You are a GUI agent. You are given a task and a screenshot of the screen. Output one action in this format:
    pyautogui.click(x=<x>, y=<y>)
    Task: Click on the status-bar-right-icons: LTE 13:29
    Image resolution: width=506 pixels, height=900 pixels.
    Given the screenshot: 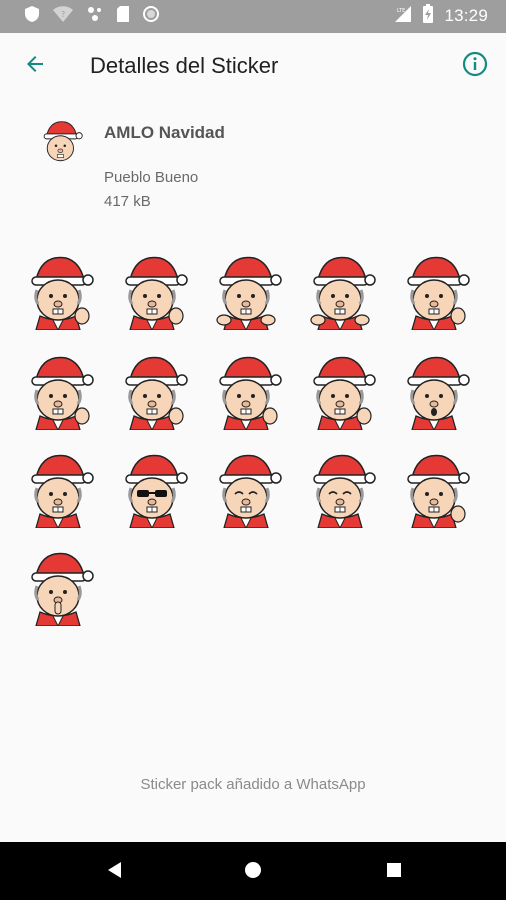 What is the action you would take?
    pyautogui.click(x=441, y=16)
    